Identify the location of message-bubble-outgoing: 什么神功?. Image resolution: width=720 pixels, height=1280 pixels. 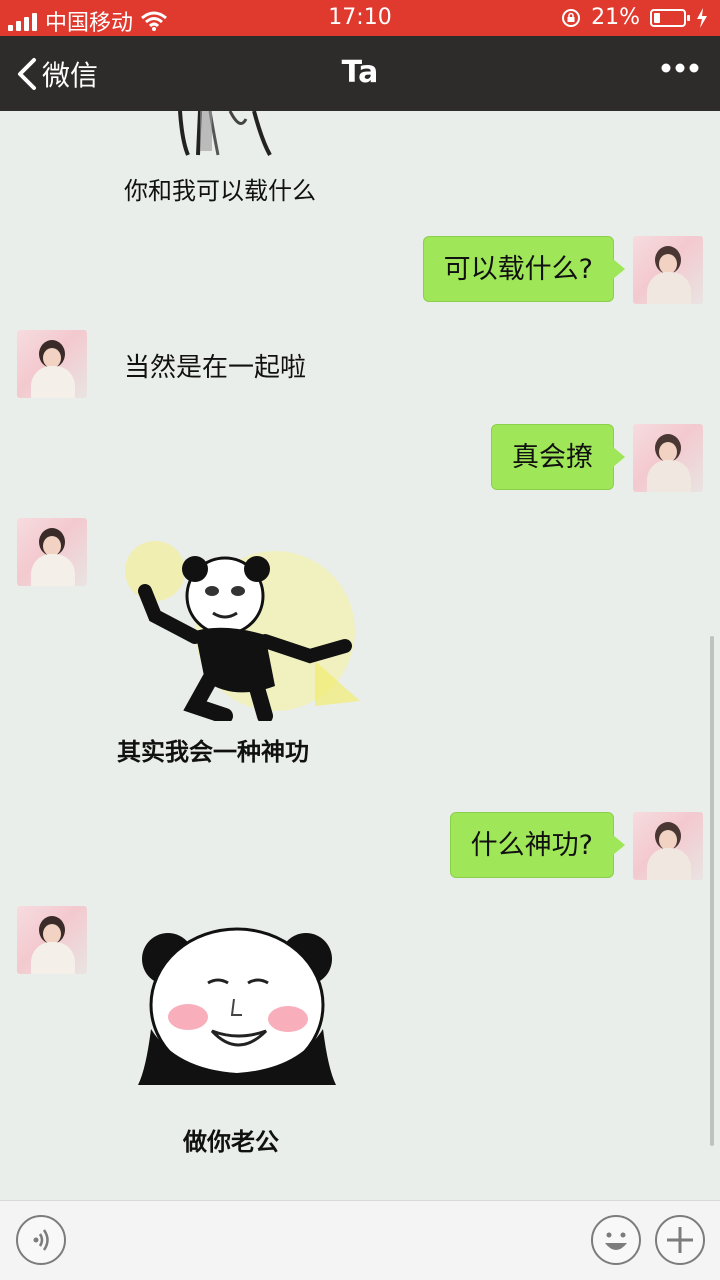
(537, 845).